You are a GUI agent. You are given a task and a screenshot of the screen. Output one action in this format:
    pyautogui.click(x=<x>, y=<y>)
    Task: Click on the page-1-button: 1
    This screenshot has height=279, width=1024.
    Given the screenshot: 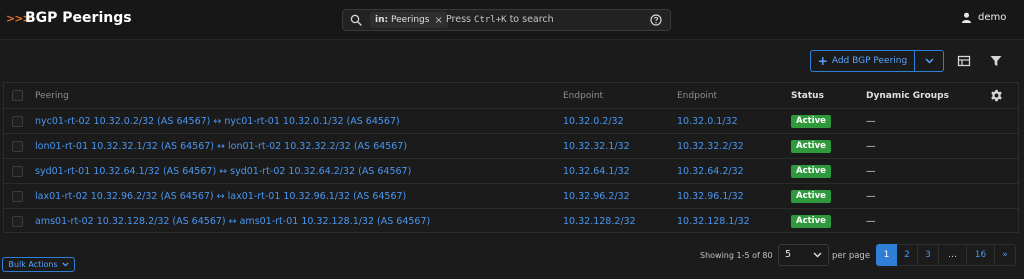 What is the action you would take?
    pyautogui.click(x=886, y=255)
    